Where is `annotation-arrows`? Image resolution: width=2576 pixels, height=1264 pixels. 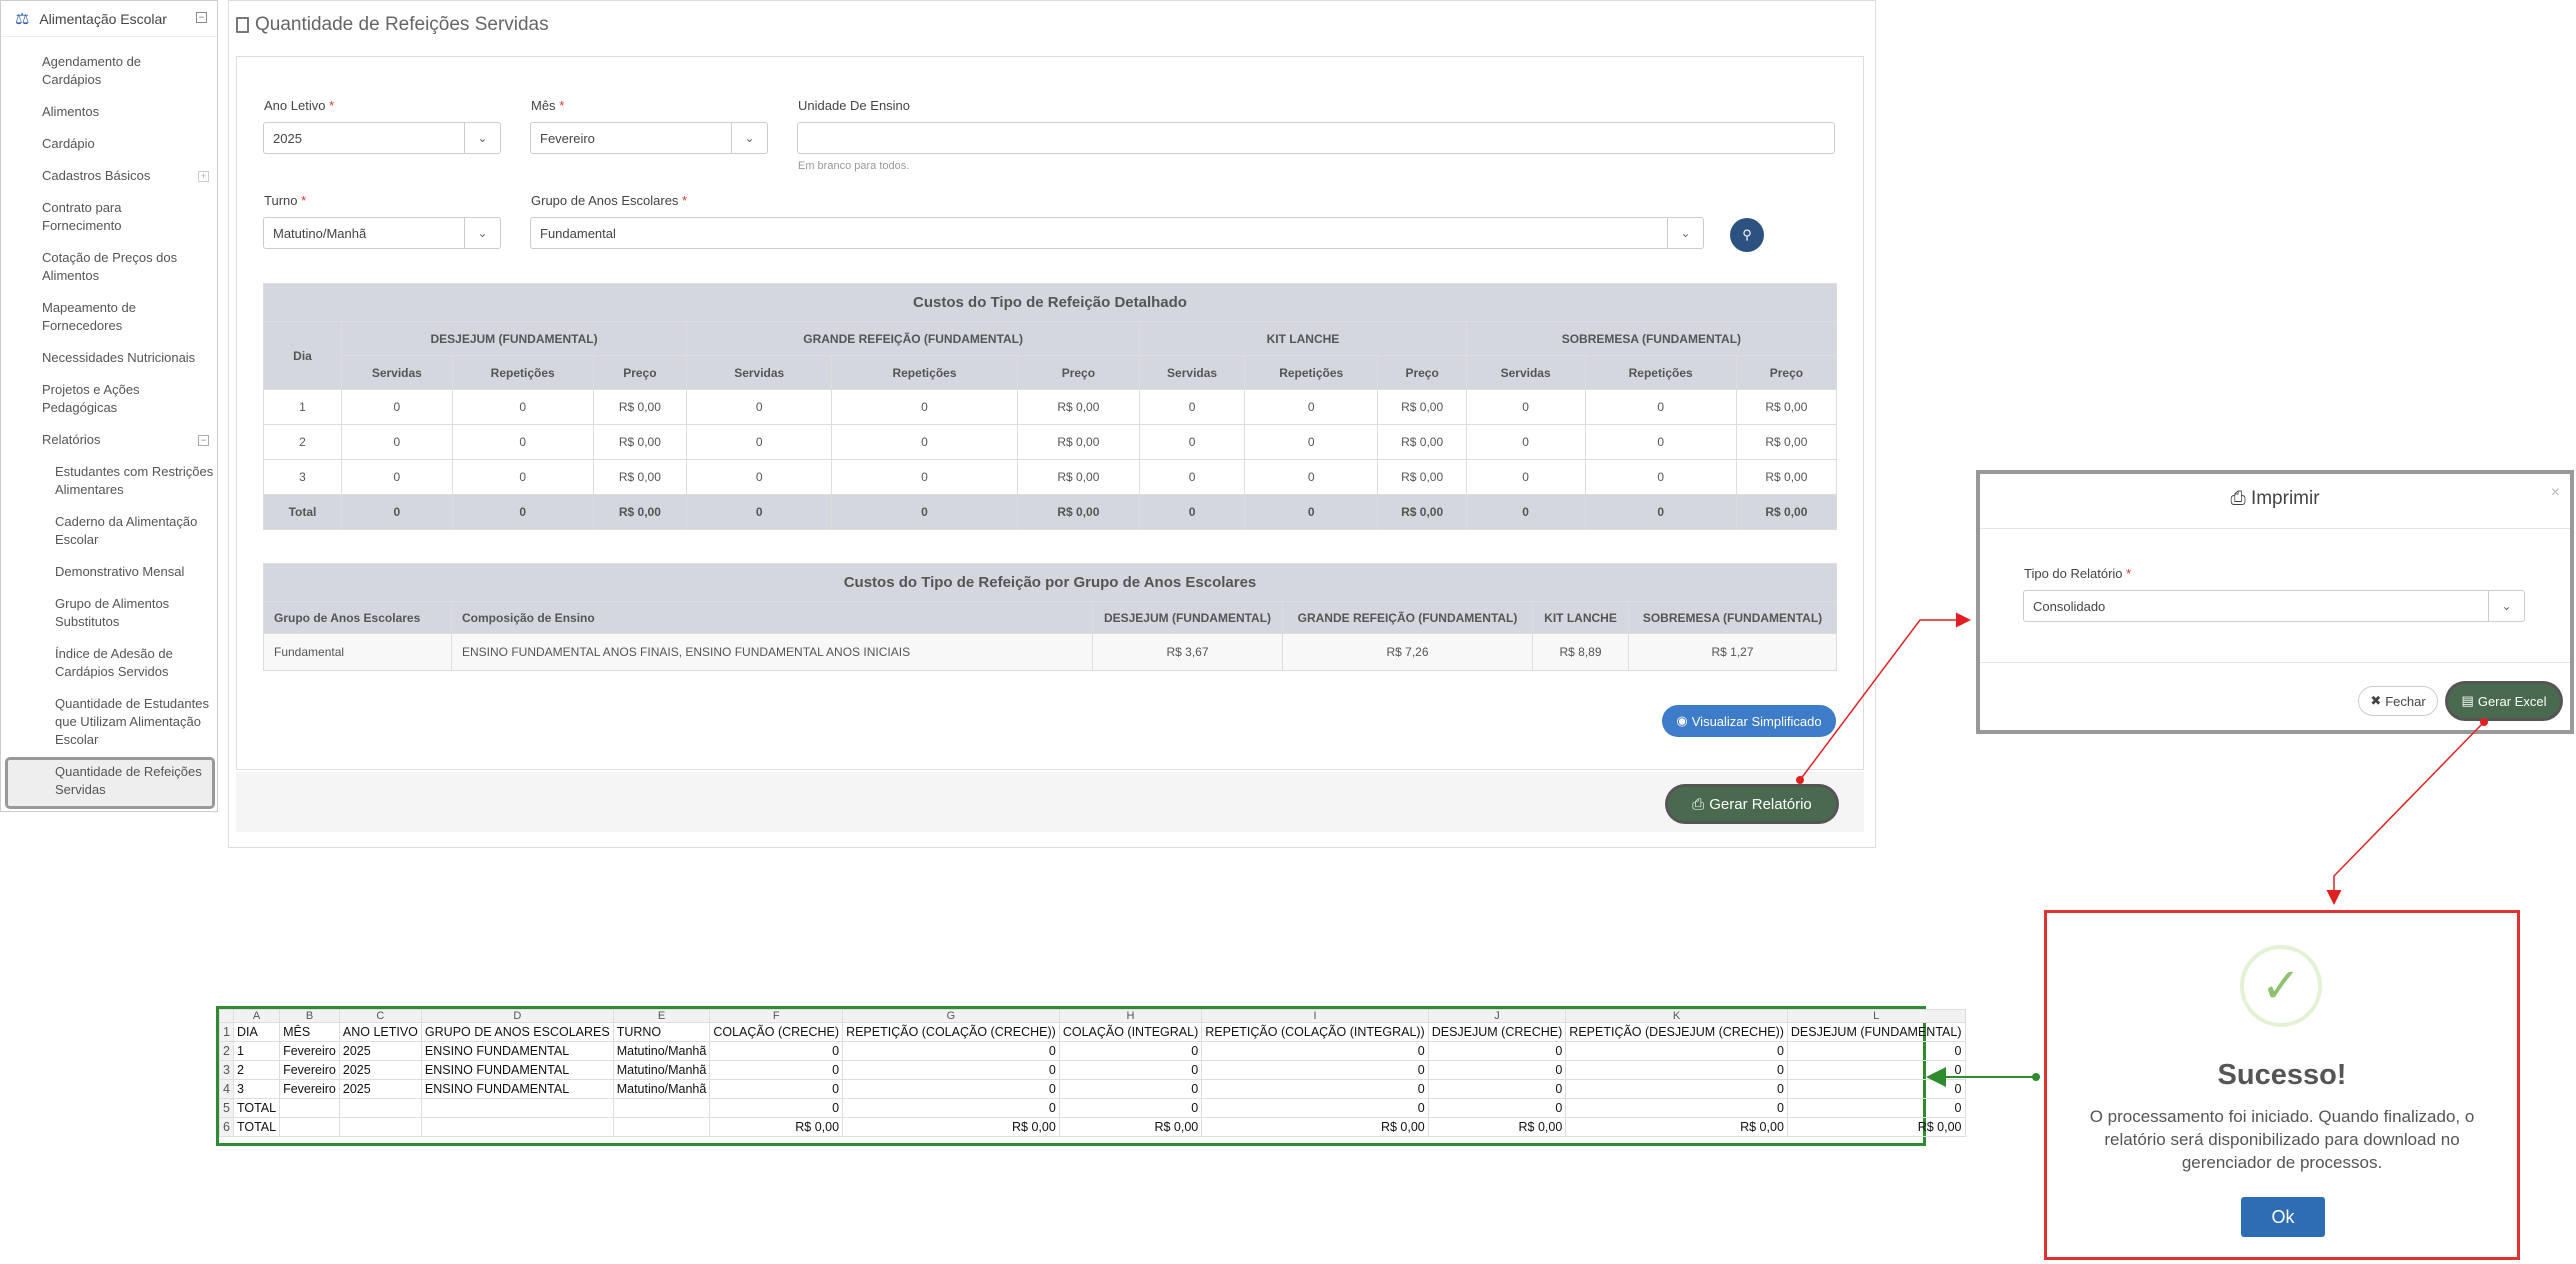 annotation-arrows is located at coordinates (2142, 849).